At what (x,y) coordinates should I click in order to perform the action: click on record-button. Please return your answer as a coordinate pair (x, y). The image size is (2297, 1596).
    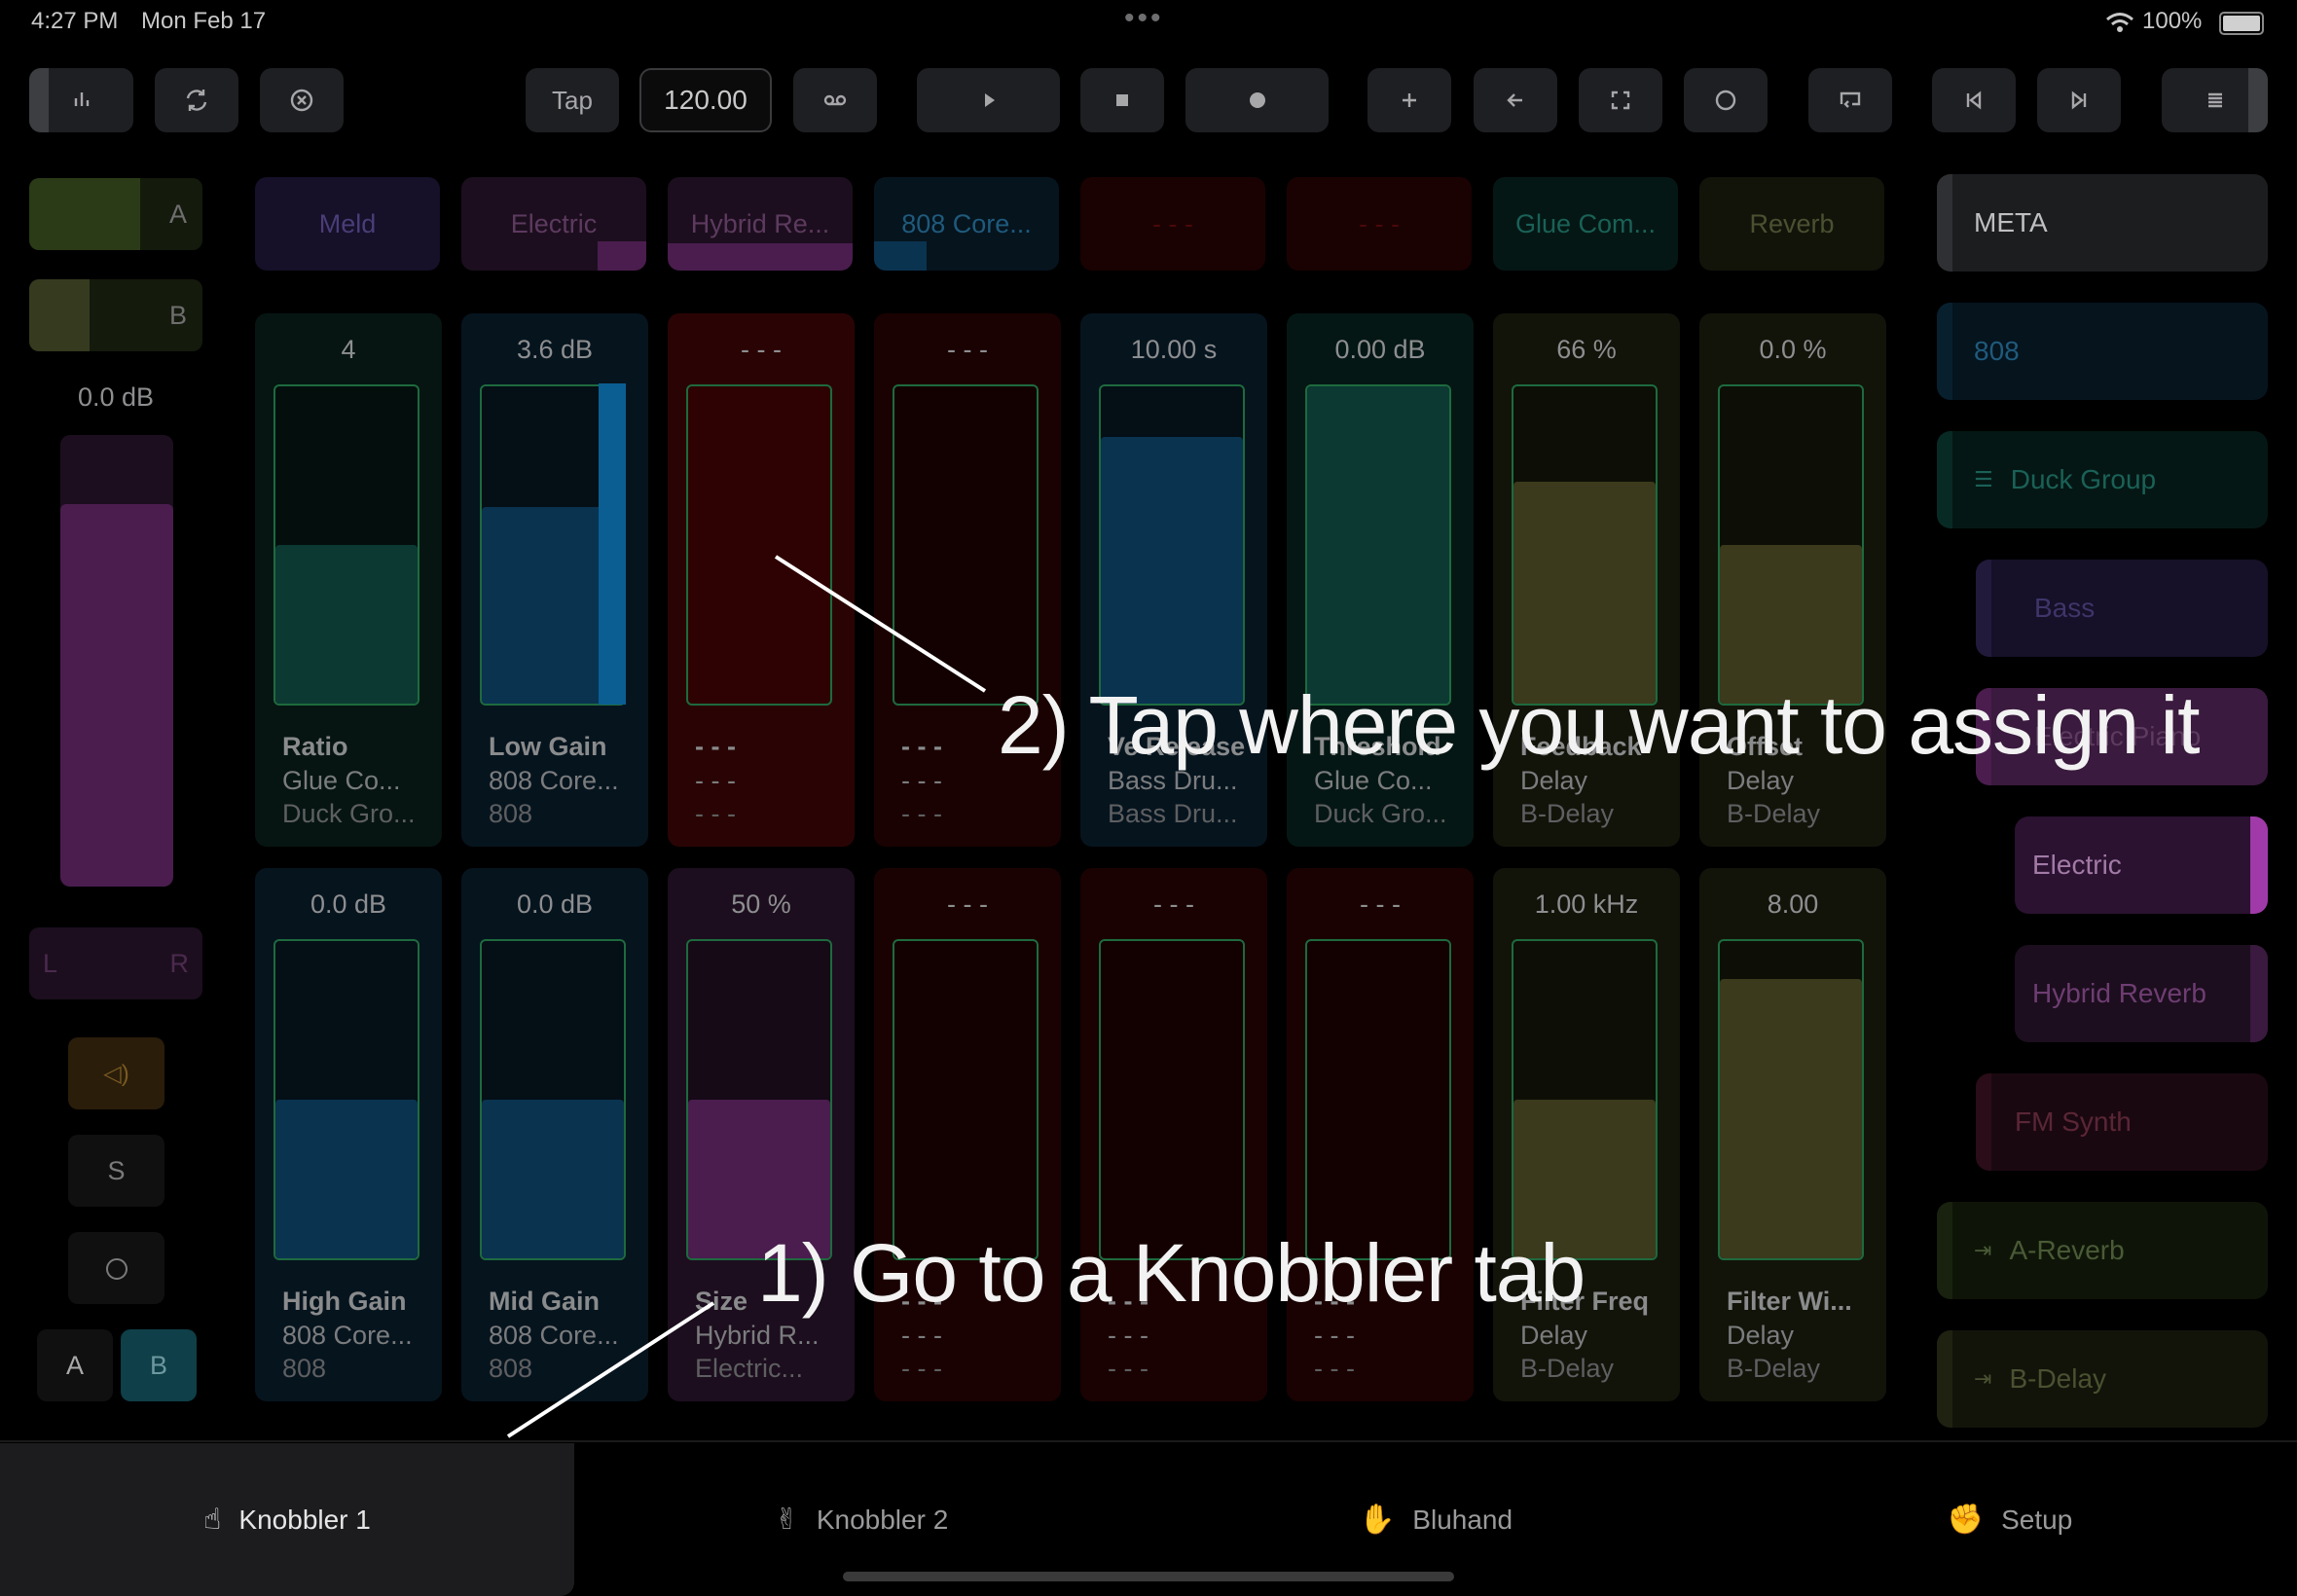
    Looking at the image, I should click on (1257, 100).